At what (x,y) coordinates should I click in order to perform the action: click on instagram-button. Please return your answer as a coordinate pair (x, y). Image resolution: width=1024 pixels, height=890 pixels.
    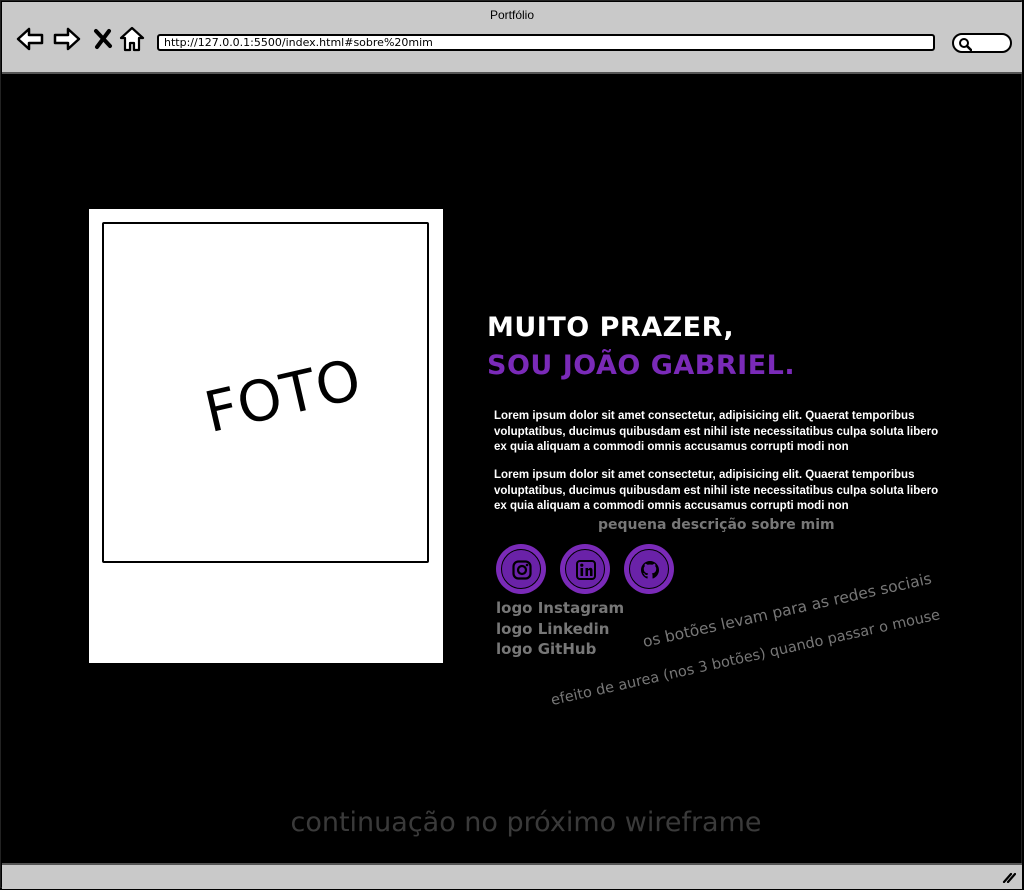
    Looking at the image, I should click on (521, 569).